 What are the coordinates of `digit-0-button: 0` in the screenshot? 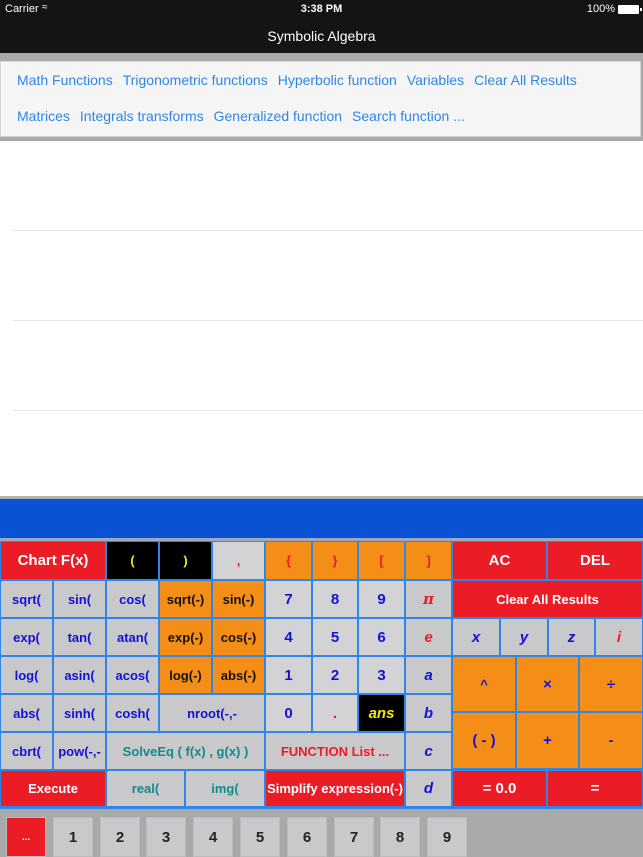 It's located at (288, 713).